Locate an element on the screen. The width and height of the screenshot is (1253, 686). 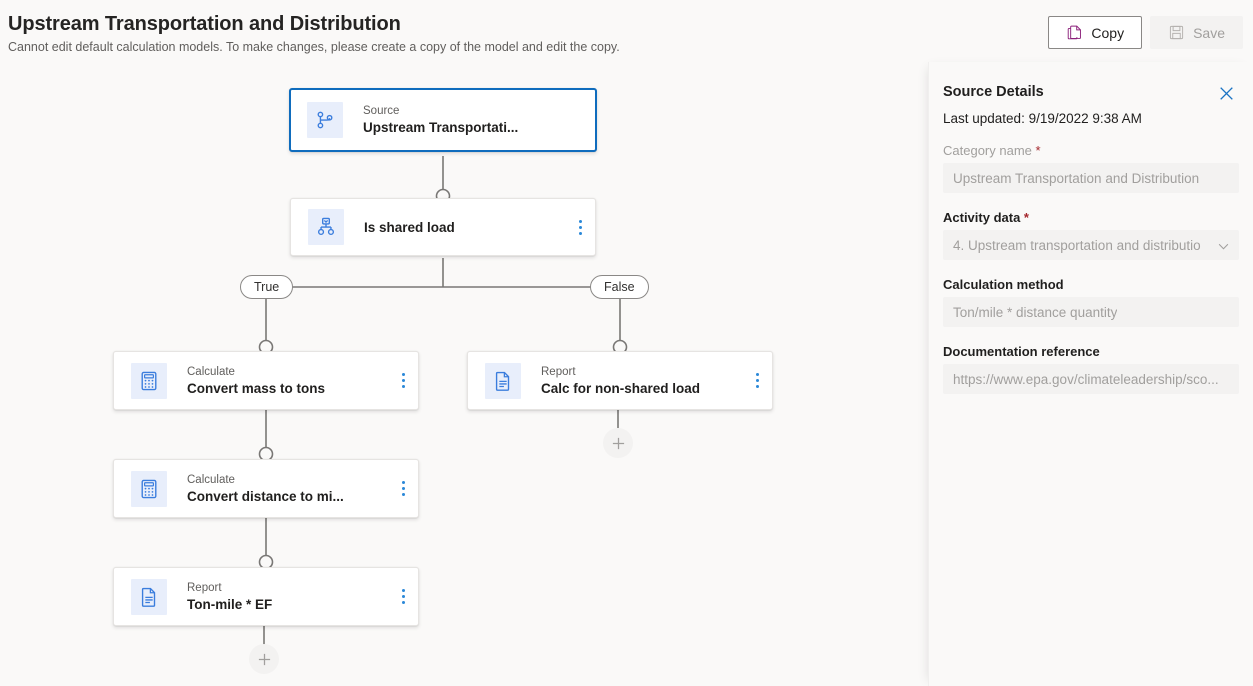
flow-node-convert-mass: Calculate Convert mass to tons is located at coordinates (266, 380).